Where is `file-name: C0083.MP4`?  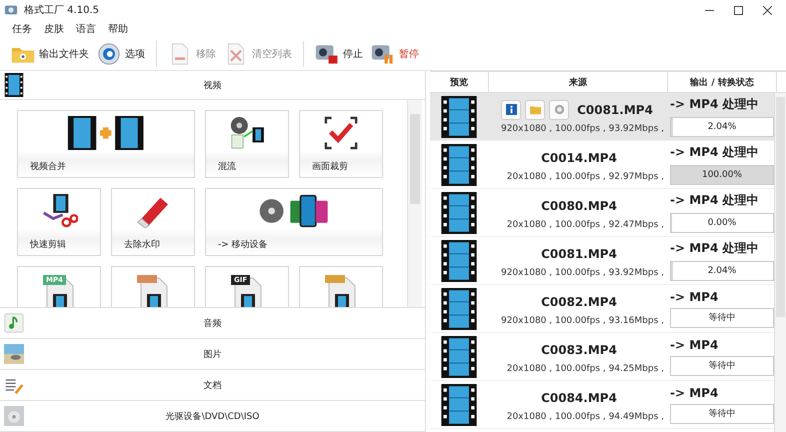 file-name: C0083.MP4 is located at coordinates (579, 349).